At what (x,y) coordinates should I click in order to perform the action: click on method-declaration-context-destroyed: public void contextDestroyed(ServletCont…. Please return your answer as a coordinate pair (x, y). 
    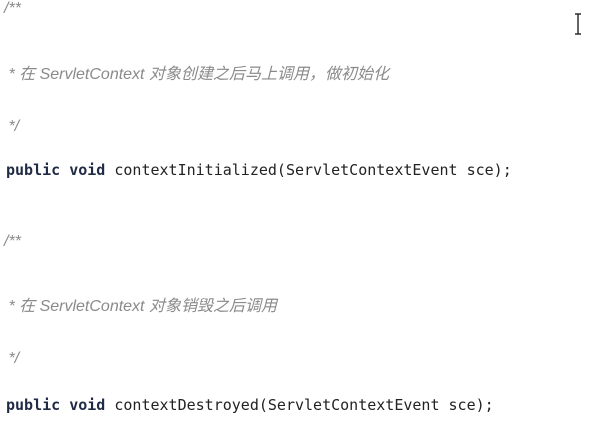
    Looking at the image, I should click on (250, 405).